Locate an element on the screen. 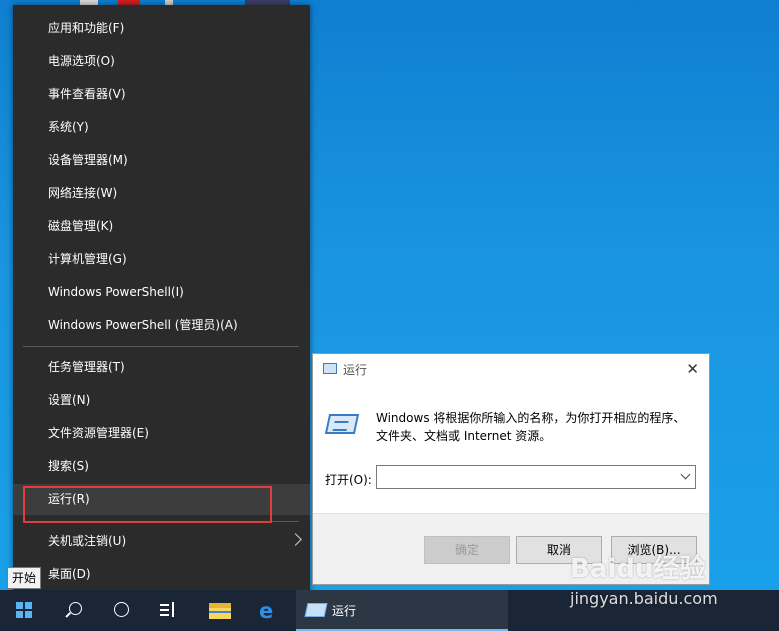  folder-stripe is located at coordinates (220, 612).